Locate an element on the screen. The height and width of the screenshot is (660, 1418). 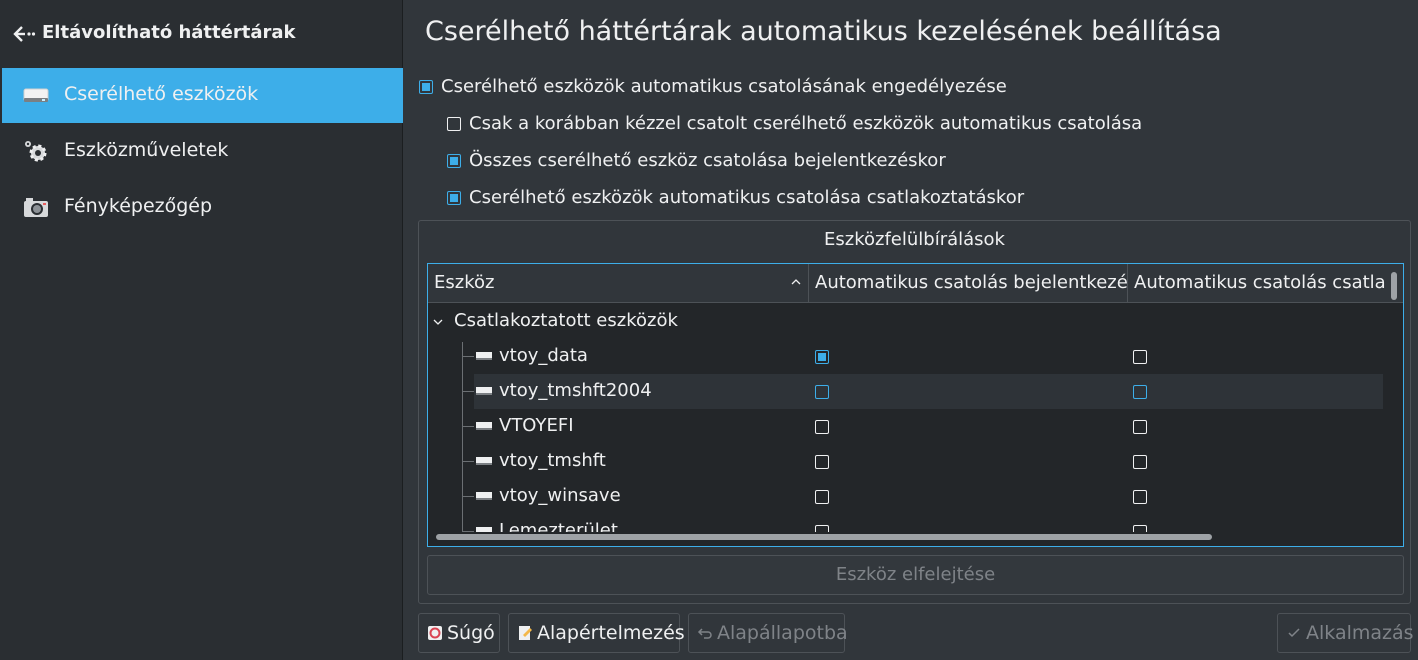
device-name: VTOYEFI is located at coordinates (536, 425).